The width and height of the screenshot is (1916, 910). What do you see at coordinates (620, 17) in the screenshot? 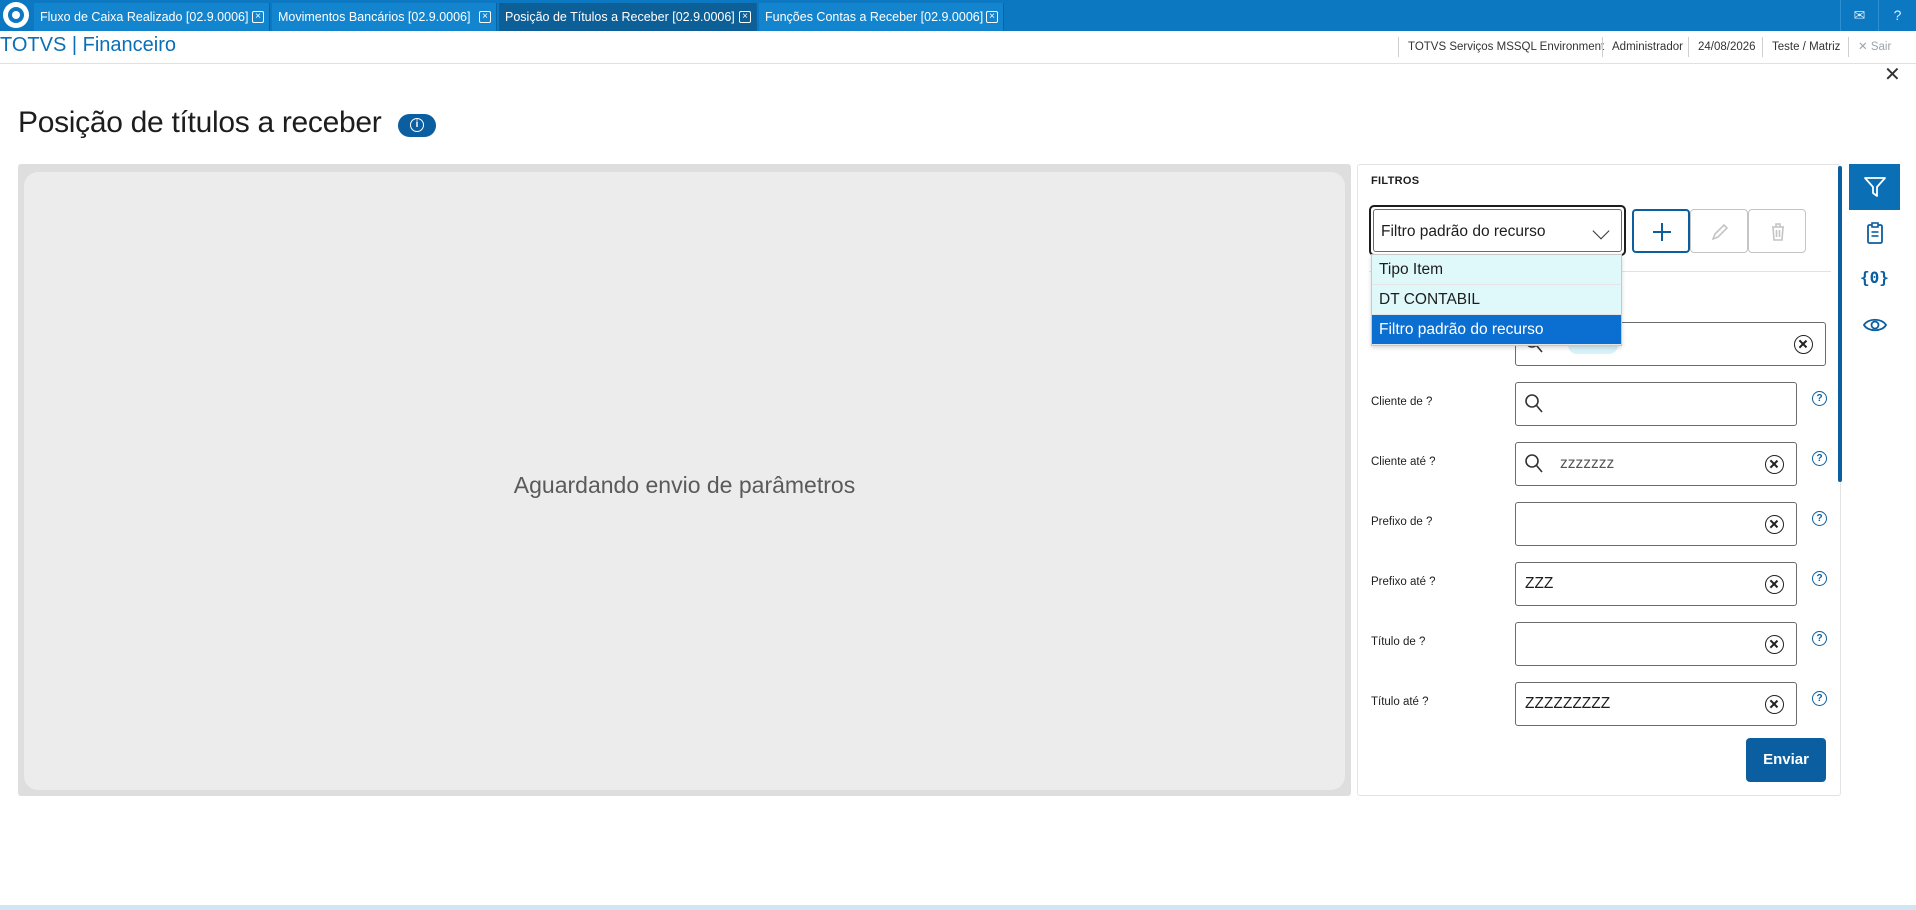
I see `tab-label: Posição de Títulos a Receber [02.9.0006]` at bounding box center [620, 17].